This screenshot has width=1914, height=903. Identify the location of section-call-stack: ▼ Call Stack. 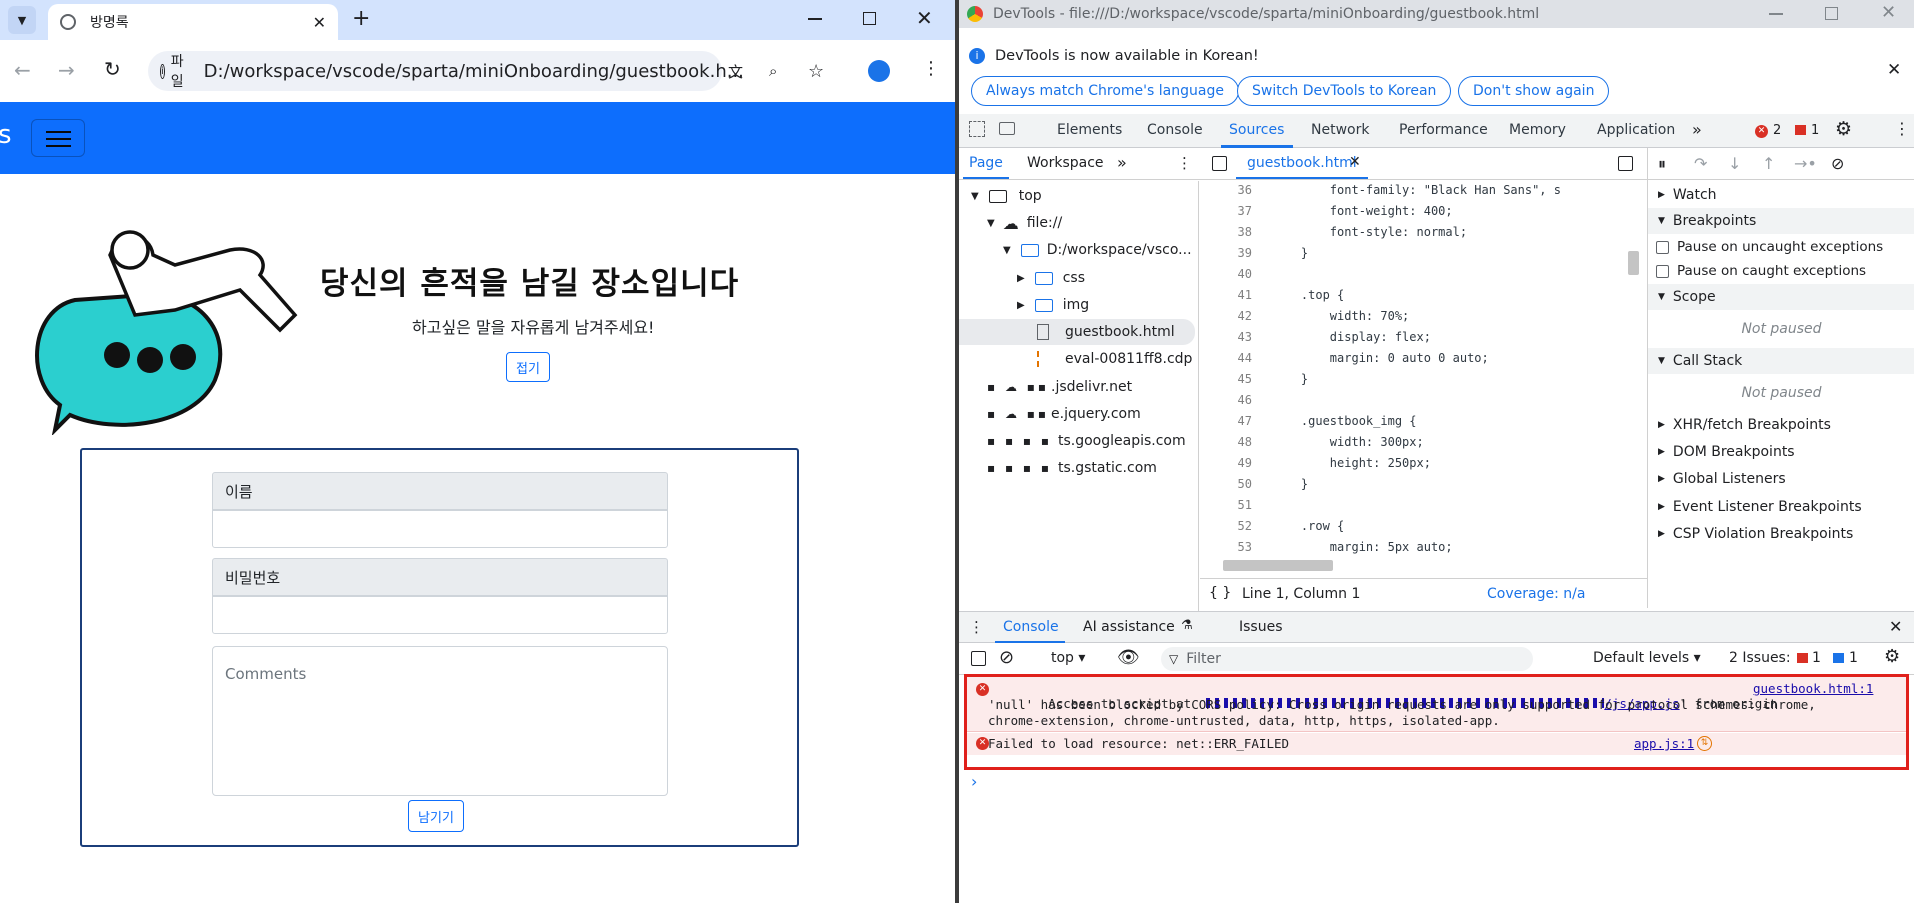
(1781, 361).